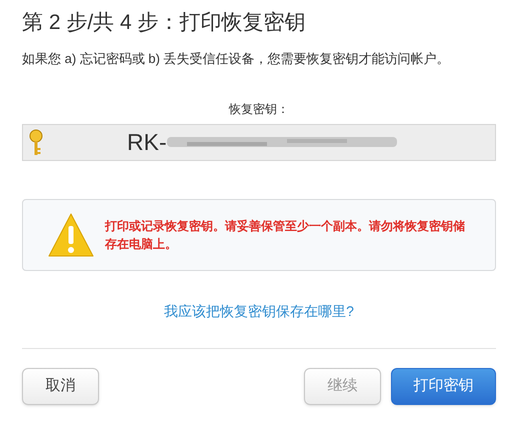 The width and height of the screenshot is (518, 445). Describe the element at coordinates (60, 386) in the screenshot. I see `dialog-button: 取消` at that location.